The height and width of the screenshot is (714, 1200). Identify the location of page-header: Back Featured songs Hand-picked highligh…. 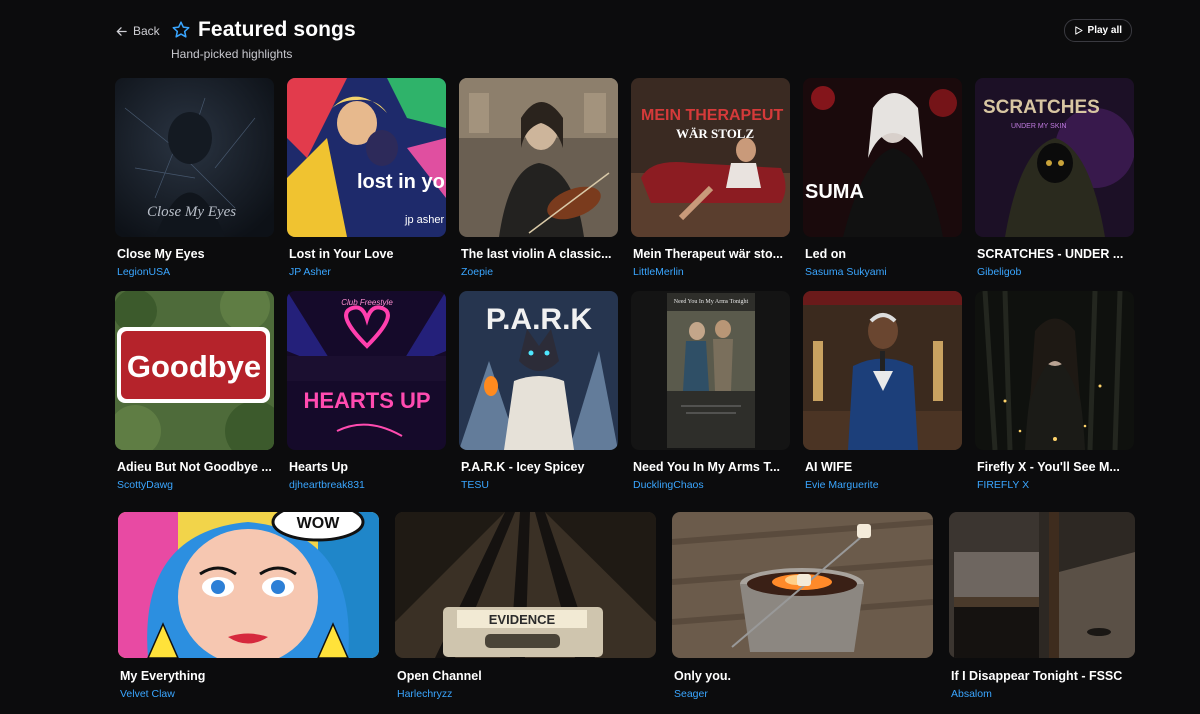
(624, 39).